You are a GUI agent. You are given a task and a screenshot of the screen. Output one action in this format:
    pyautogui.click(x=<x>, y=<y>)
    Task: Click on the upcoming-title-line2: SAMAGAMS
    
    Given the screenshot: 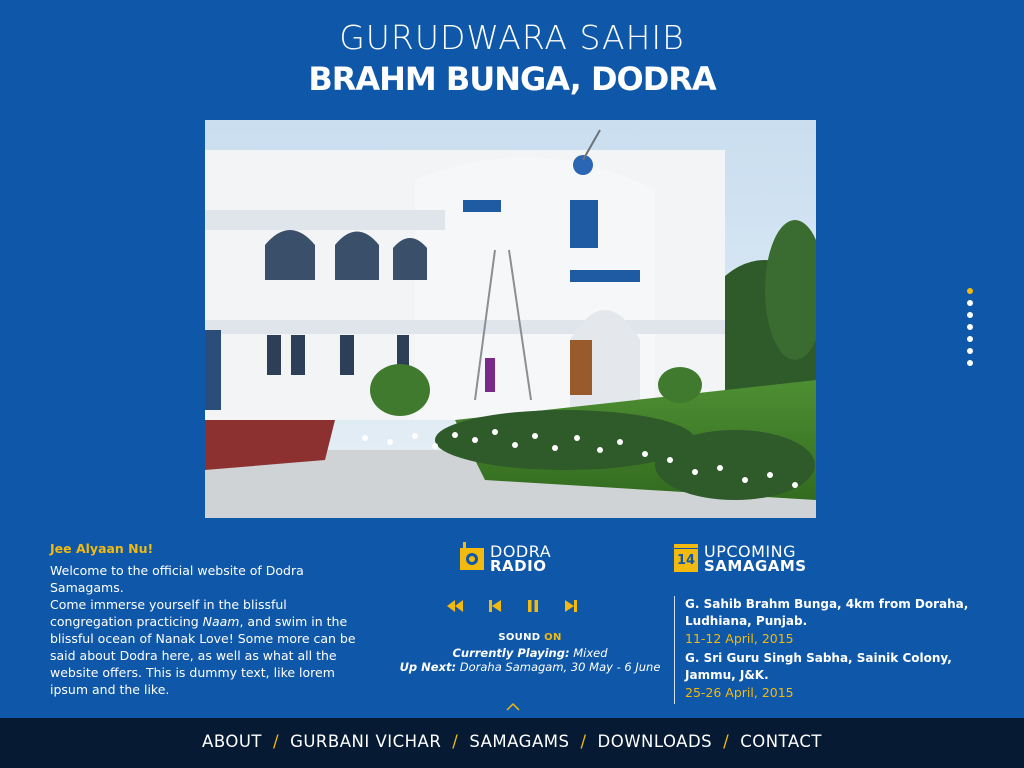 What is the action you would take?
    pyautogui.click(x=755, y=566)
    